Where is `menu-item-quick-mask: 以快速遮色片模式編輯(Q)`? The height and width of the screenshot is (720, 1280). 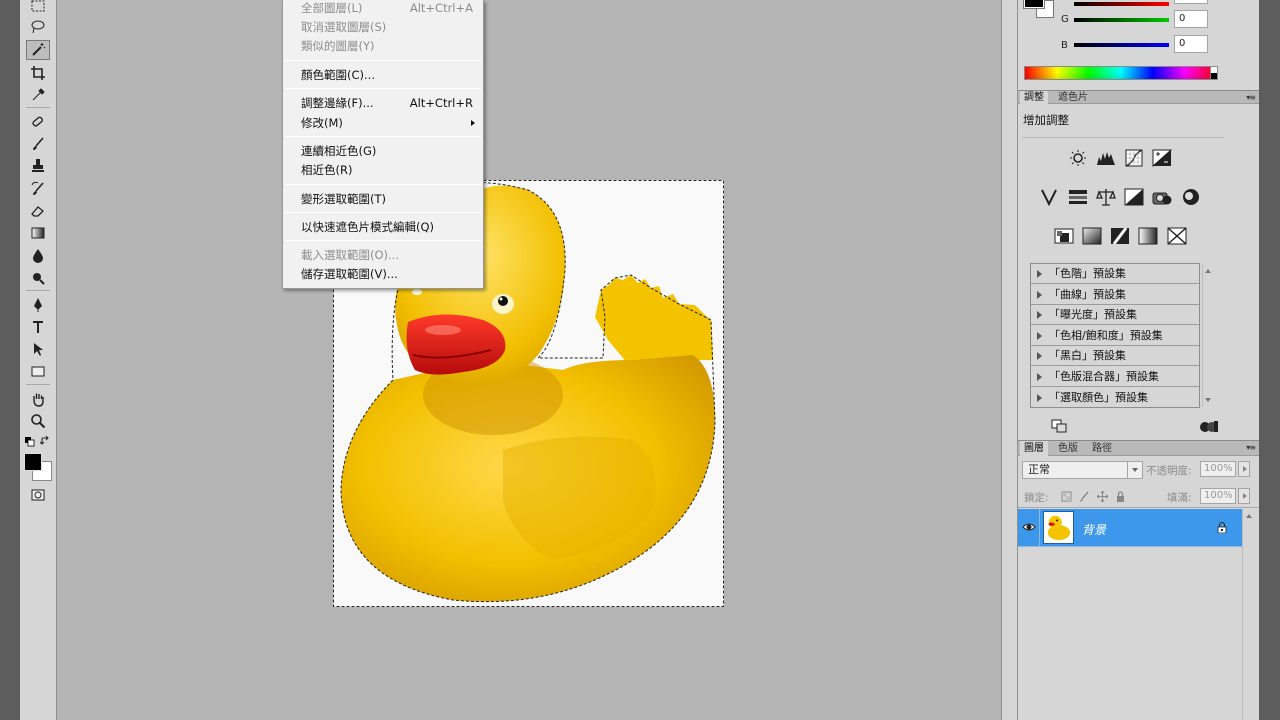 menu-item-quick-mask: 以快速遮色片模式編輯(Q) is located at coordinates (387, 227).